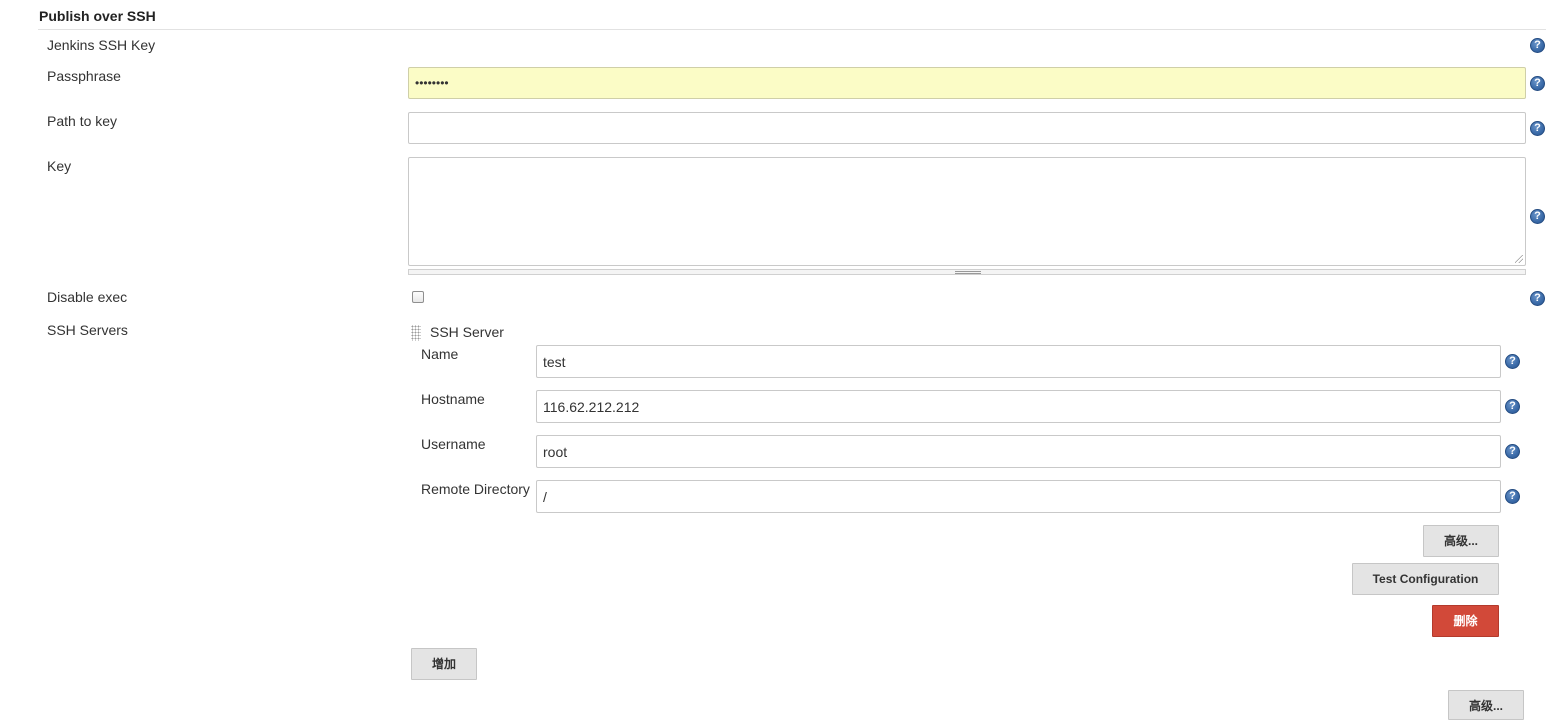 This screenshot has height=721, width=1560. I want to click on key-label: Key, so click(59, 166).